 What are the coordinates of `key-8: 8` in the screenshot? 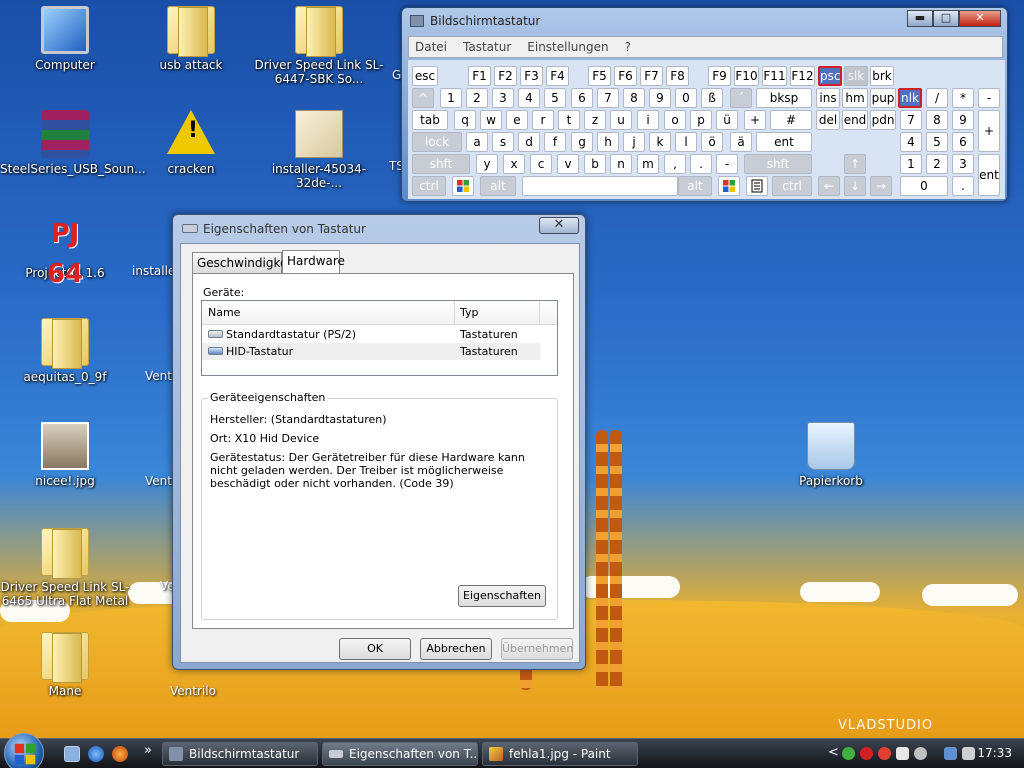 It's located at (634, 98).